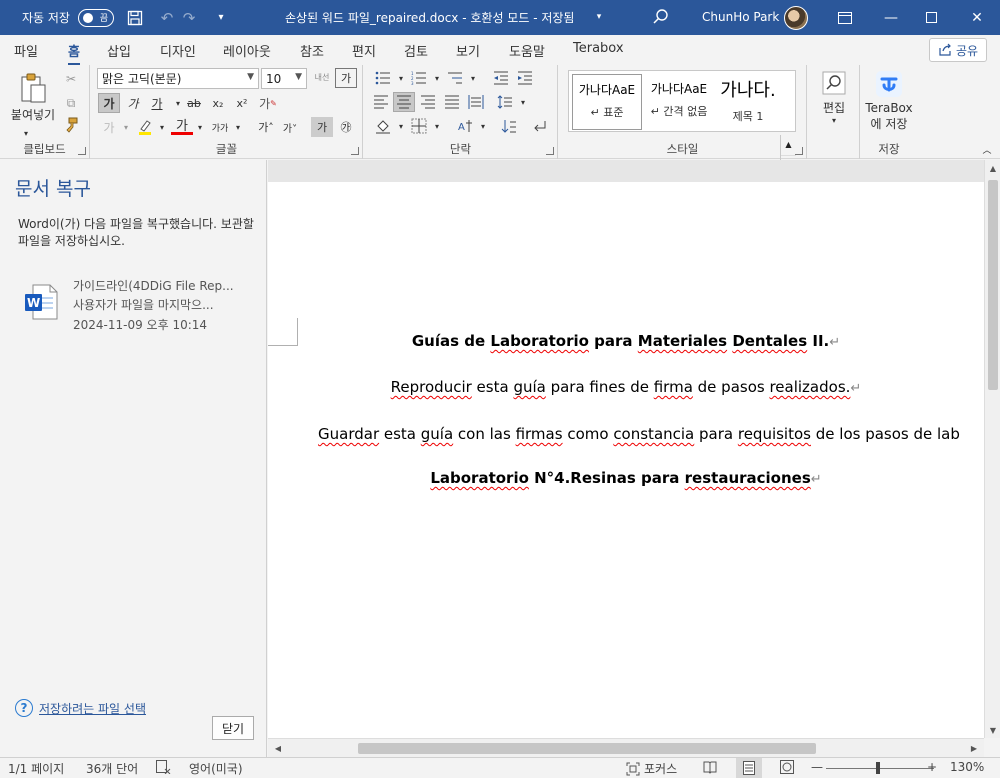 This screenshot has width=1000, height=778. I want to click on focus-mode-button: 포커스, so click(651, 768).